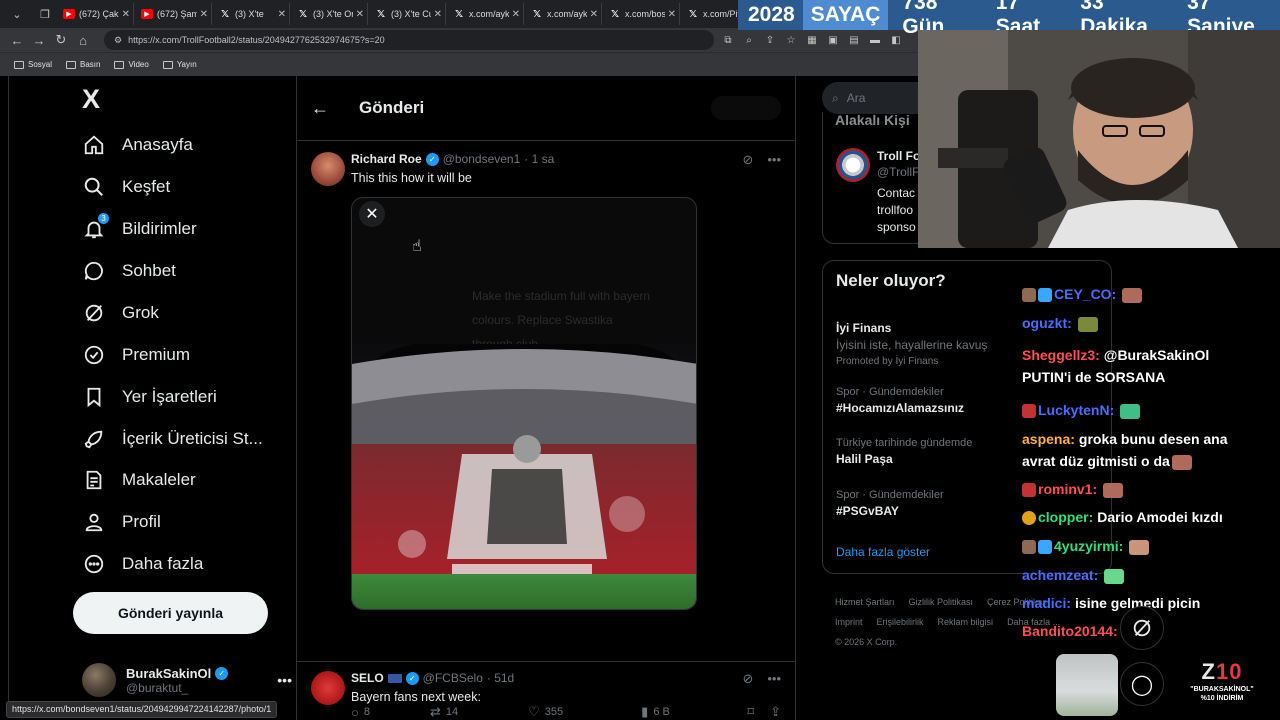  What do you see at coordinates (118, 40) in the screenshot?
I see `site-info-icon: ⚙` at bounding box center [118, 40].